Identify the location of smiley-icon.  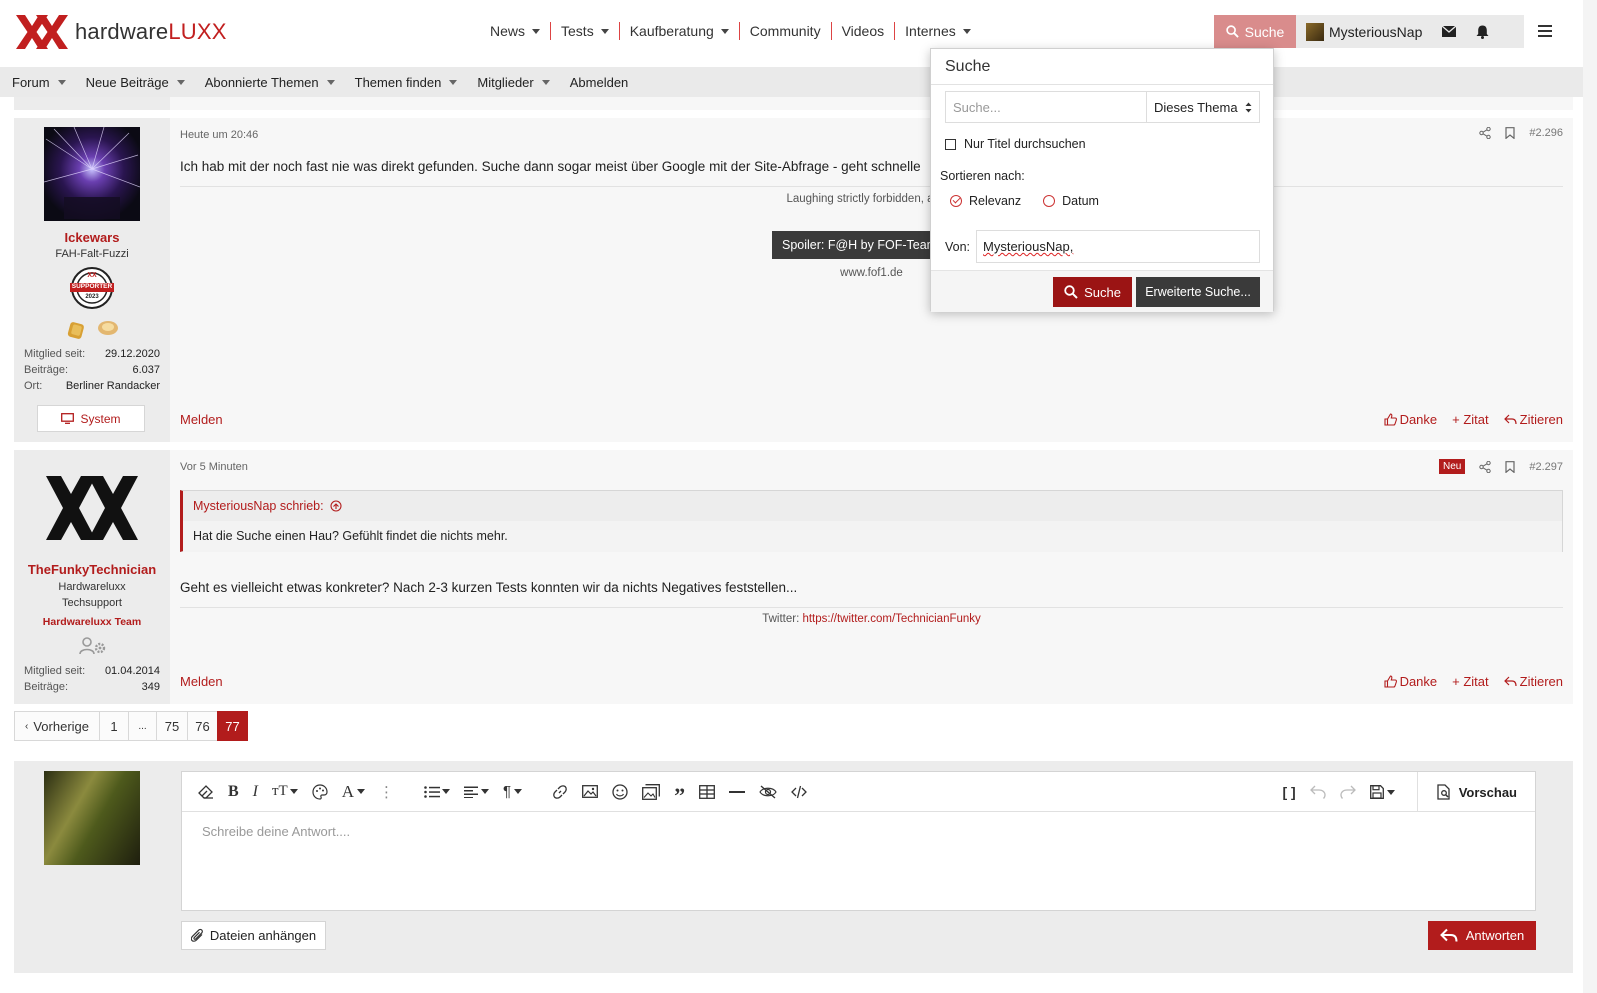
(620, 791).